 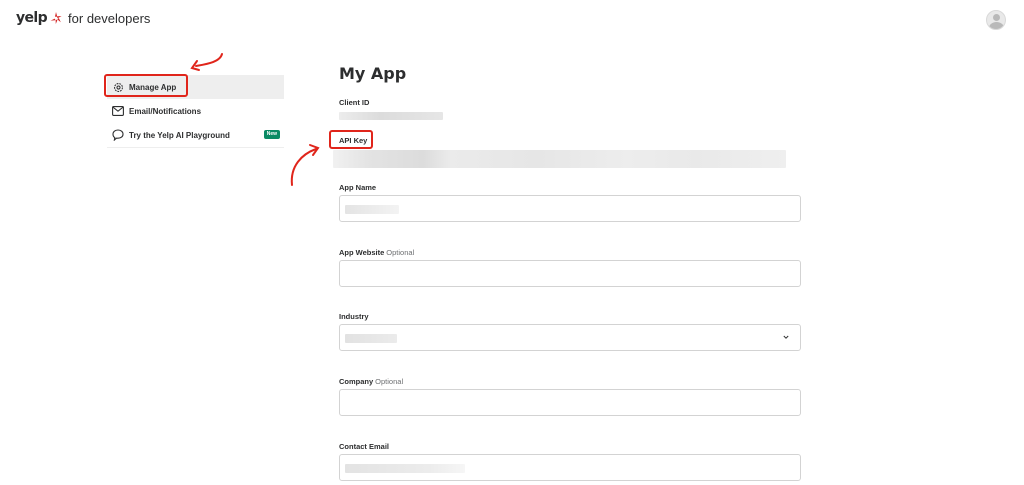 What do you see at coordinates (570, 337) in the screenshot?
I see `industry-select` at bounding box center [570, 337].